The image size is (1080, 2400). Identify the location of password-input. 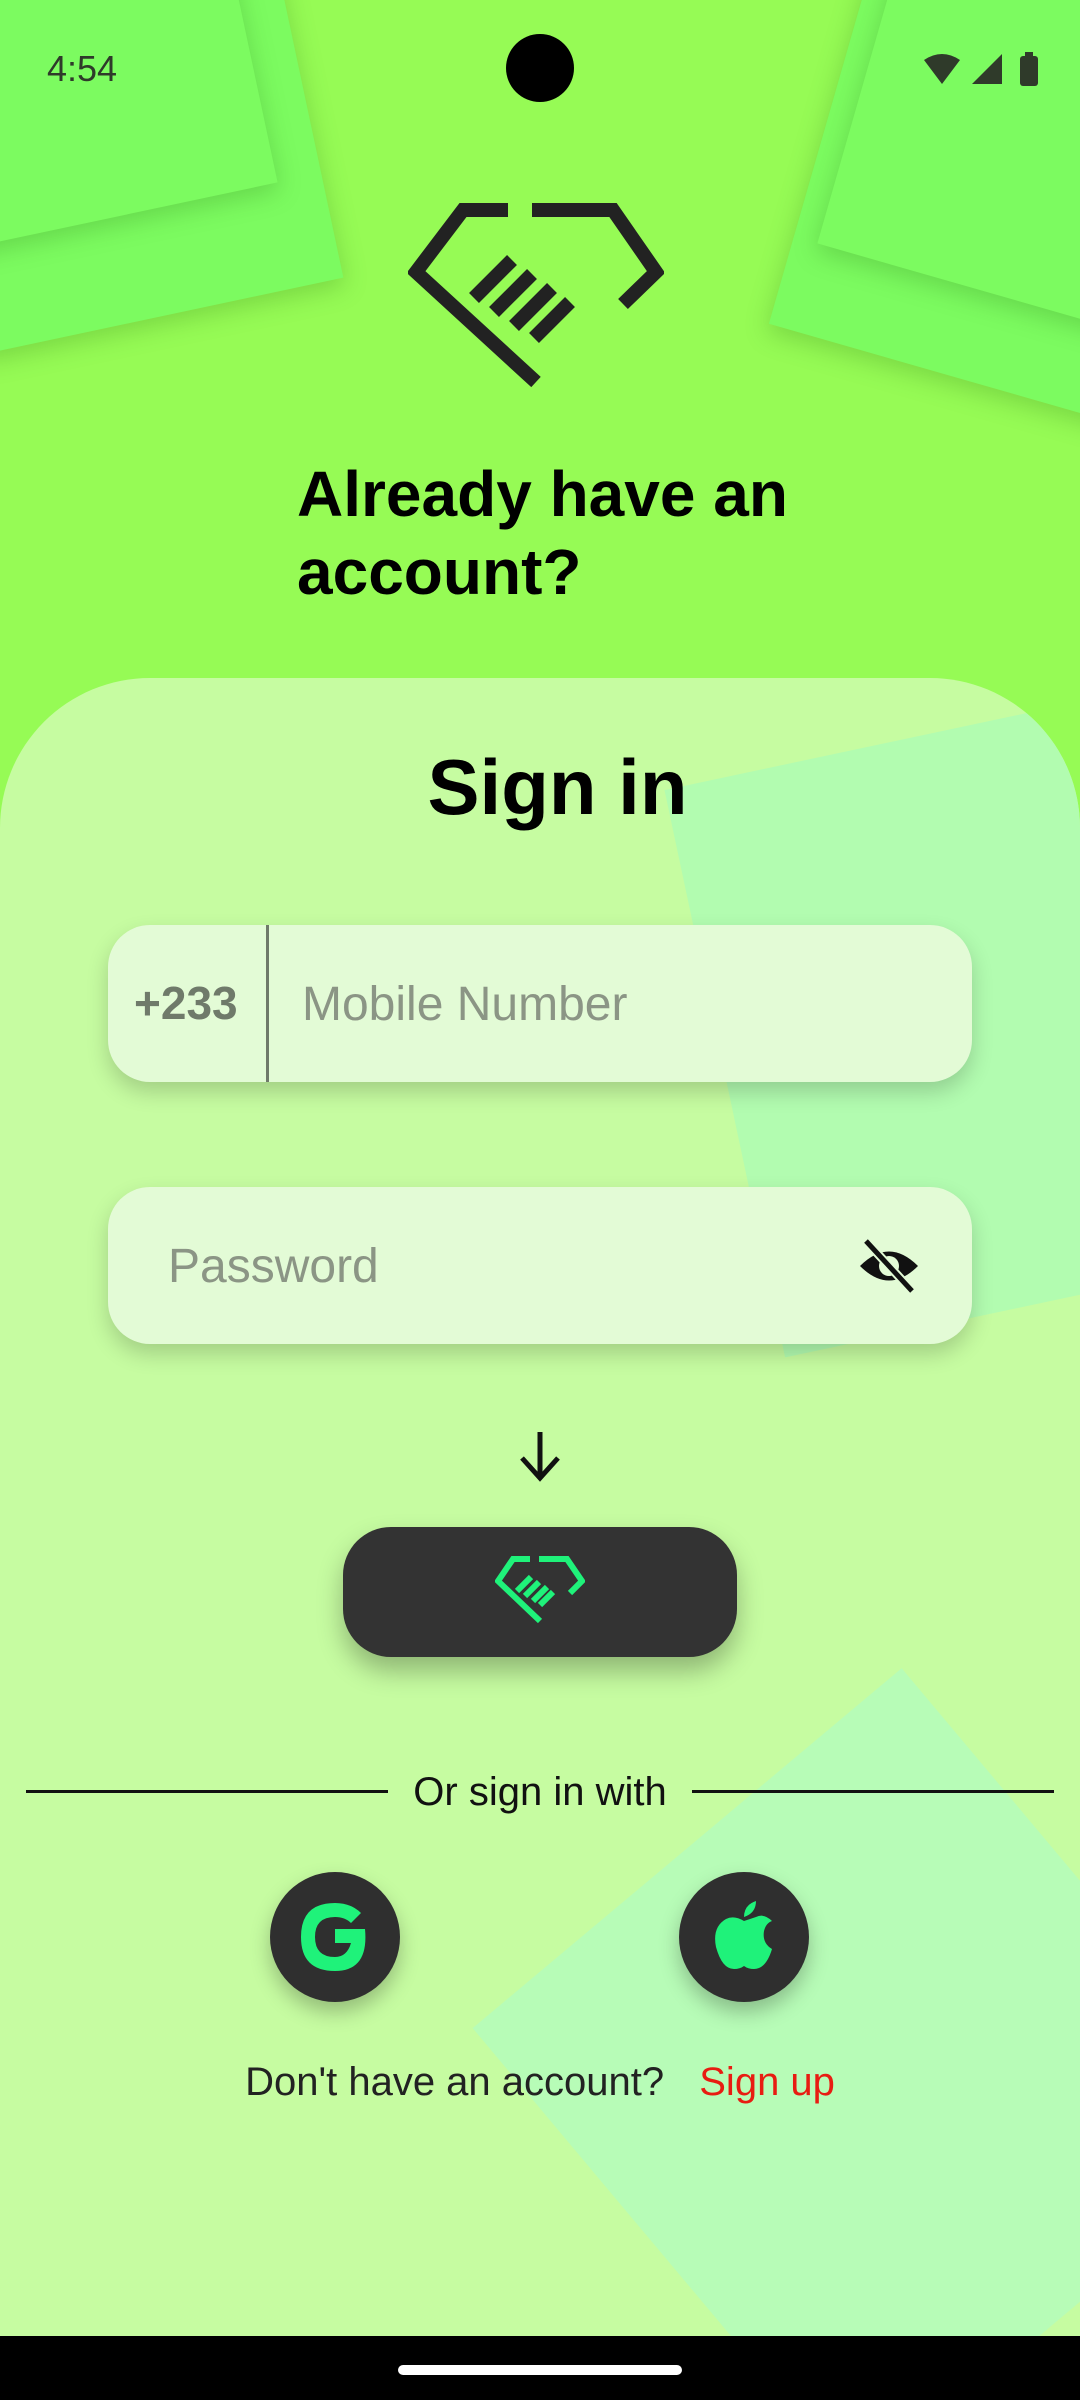
(518, 1266).